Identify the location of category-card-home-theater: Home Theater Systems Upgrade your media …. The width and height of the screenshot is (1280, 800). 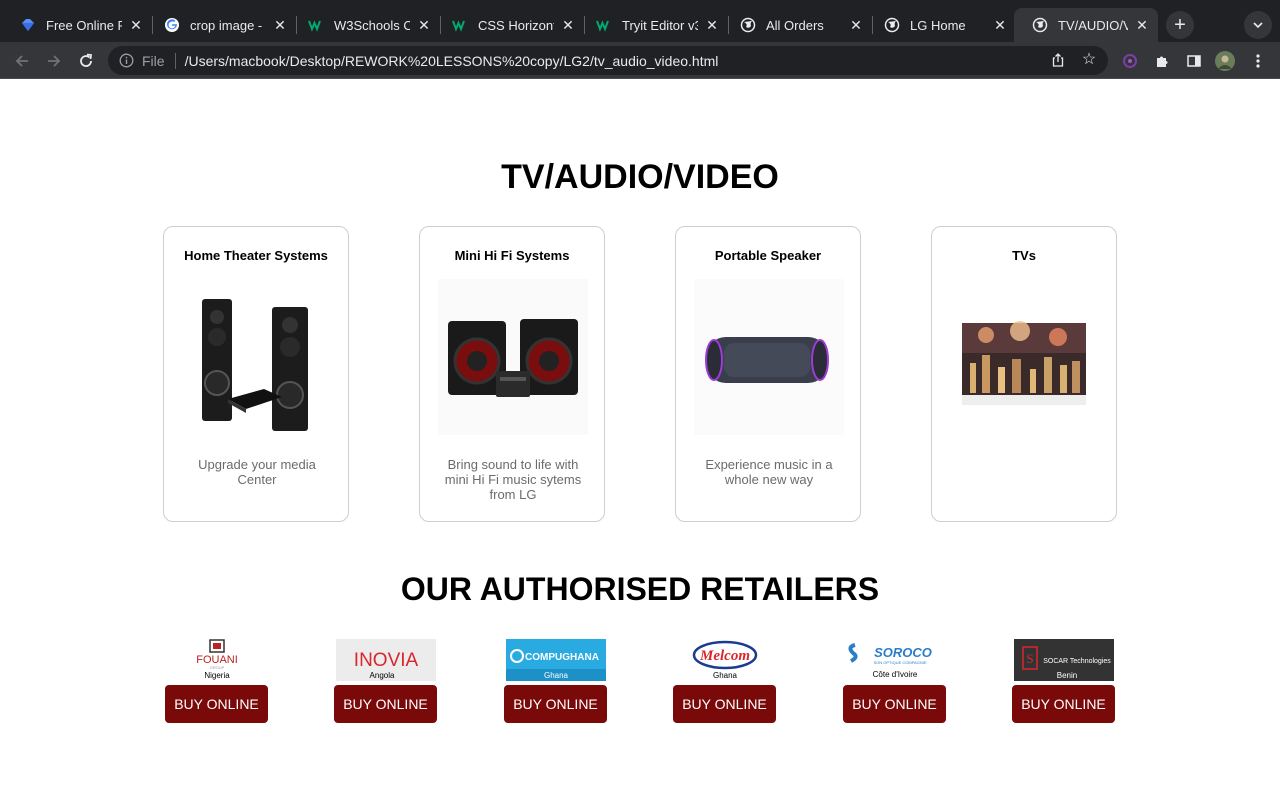
(256, 374).